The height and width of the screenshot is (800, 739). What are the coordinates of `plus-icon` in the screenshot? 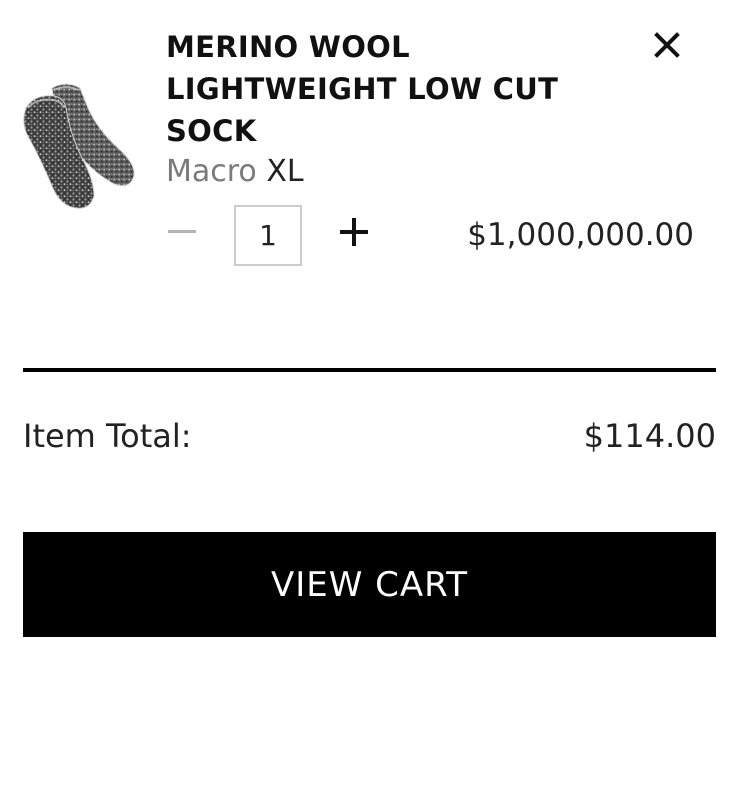 It's located at (354, 232).